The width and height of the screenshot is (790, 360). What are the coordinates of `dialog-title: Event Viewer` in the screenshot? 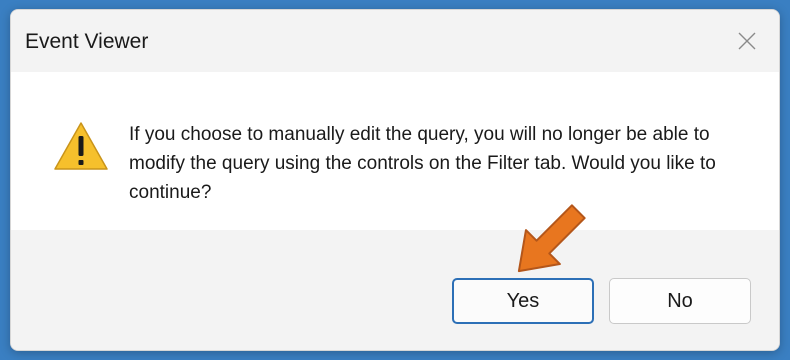 It's located at (87, 41).